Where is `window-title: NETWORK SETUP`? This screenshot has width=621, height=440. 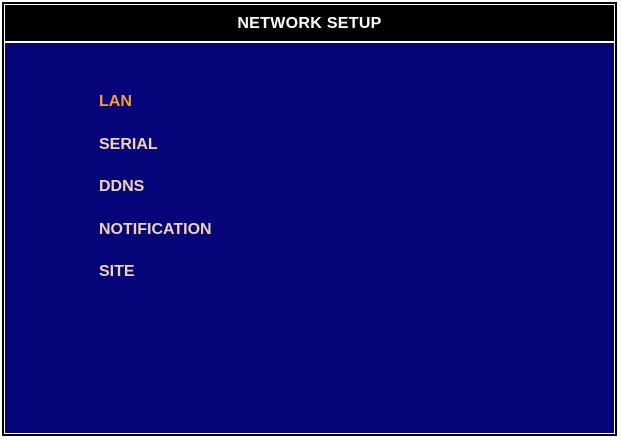 window-title: NETWORK SETUP is located at coordinates (309, 23).